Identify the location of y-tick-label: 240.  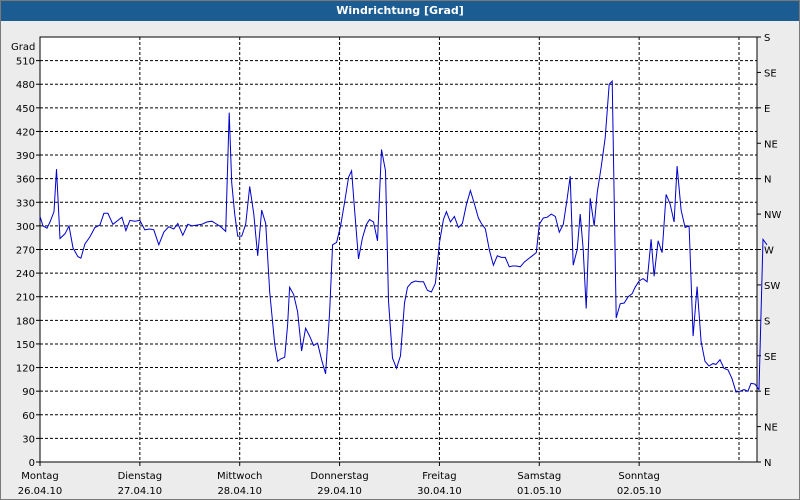
(25, 274).